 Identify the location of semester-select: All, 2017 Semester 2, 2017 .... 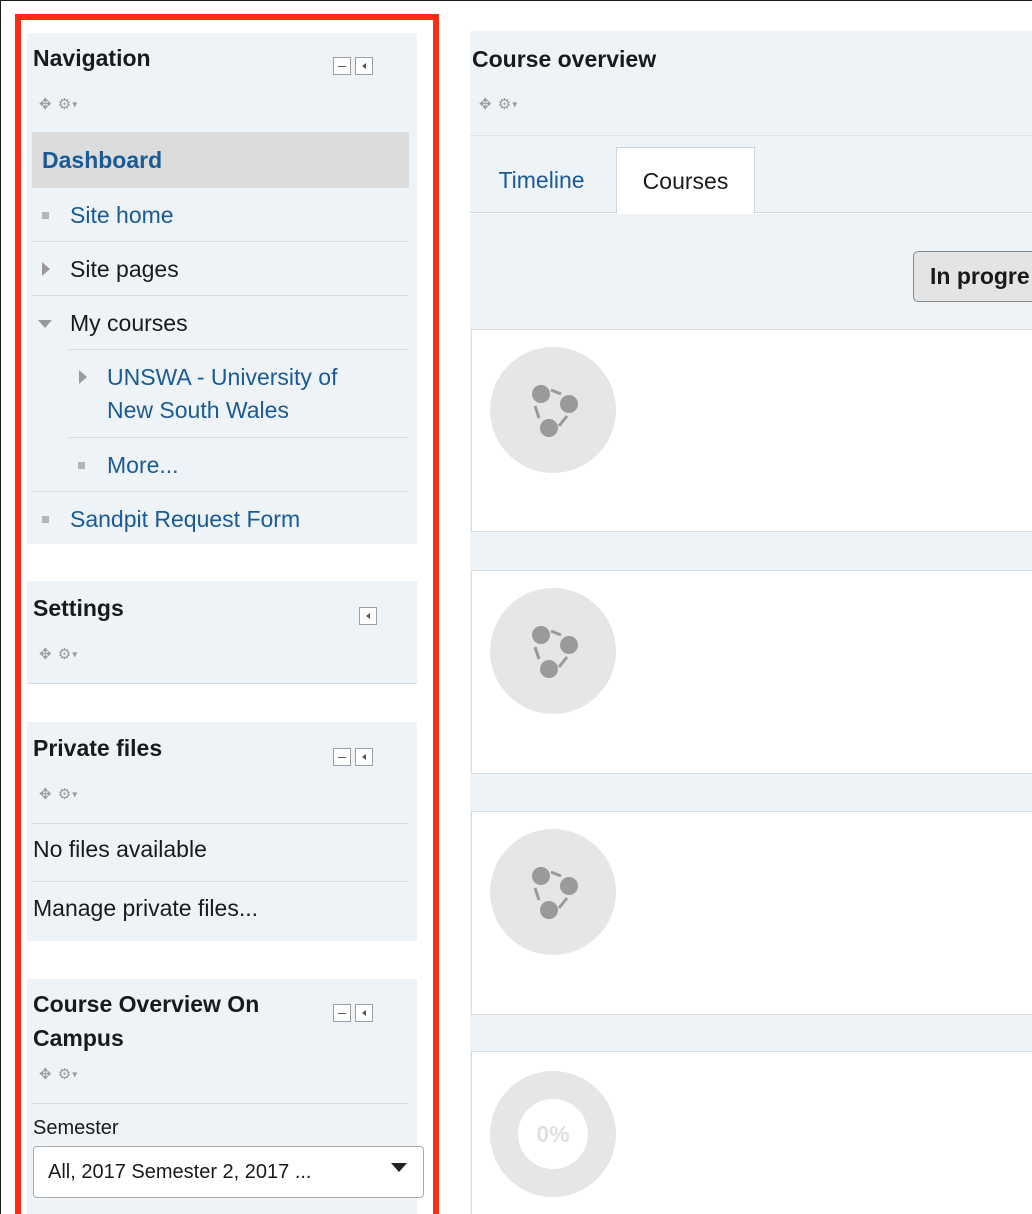
(228, 1172).